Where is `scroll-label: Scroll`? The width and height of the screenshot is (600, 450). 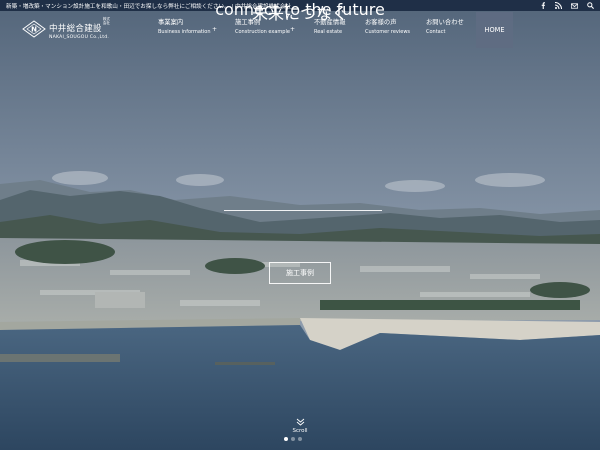
scroll-label: Scroll is located at coordinates (300, 431).